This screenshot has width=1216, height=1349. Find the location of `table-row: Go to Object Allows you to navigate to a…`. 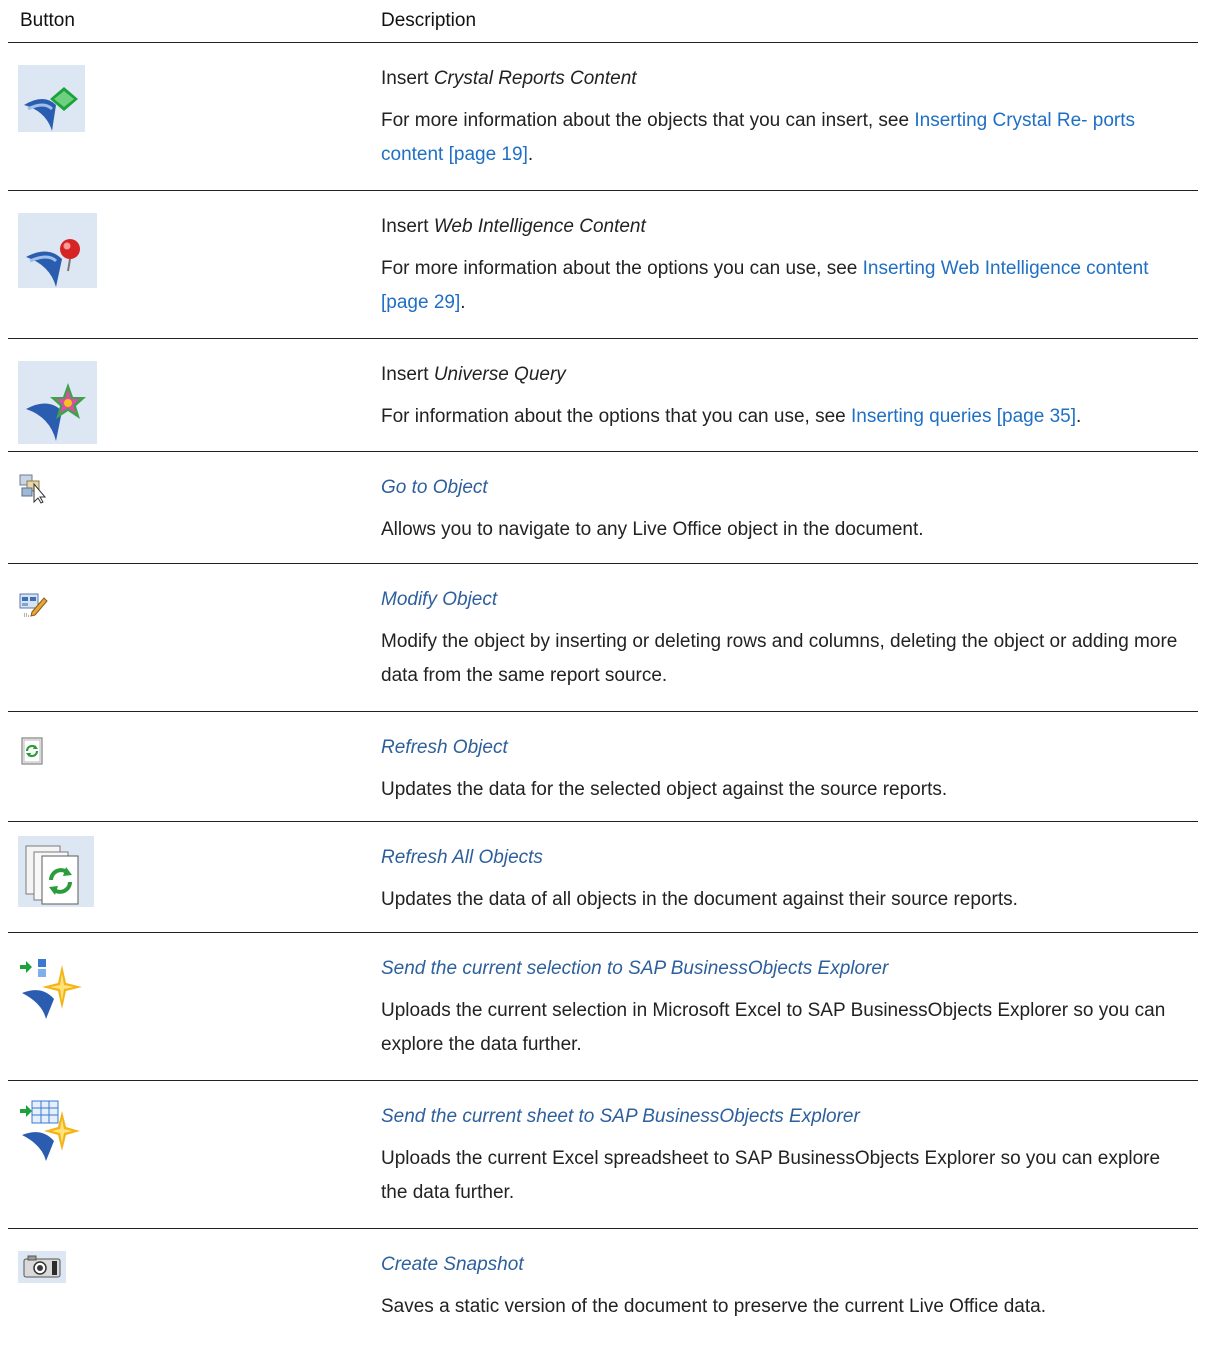

table-row: Go to Object Allows you to navigate to a… is located at coordinates (603, 508).